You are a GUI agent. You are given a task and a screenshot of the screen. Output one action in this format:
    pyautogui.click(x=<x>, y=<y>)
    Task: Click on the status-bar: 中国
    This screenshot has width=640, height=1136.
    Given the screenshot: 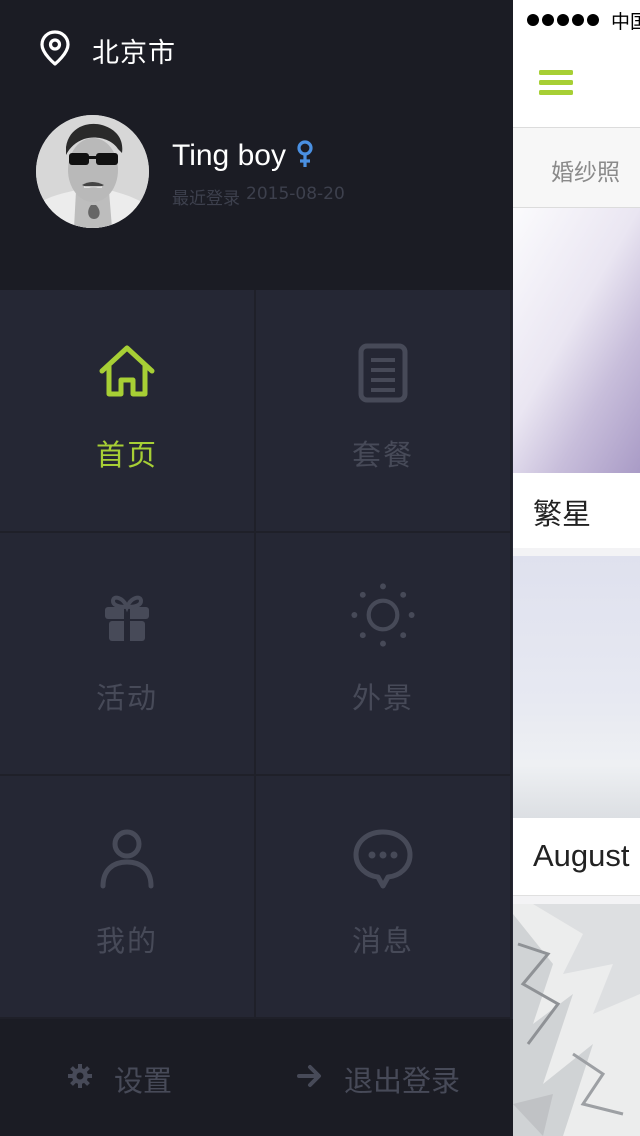 What is the action you would take?
    pyautogui.click(x=576, y=20)
    